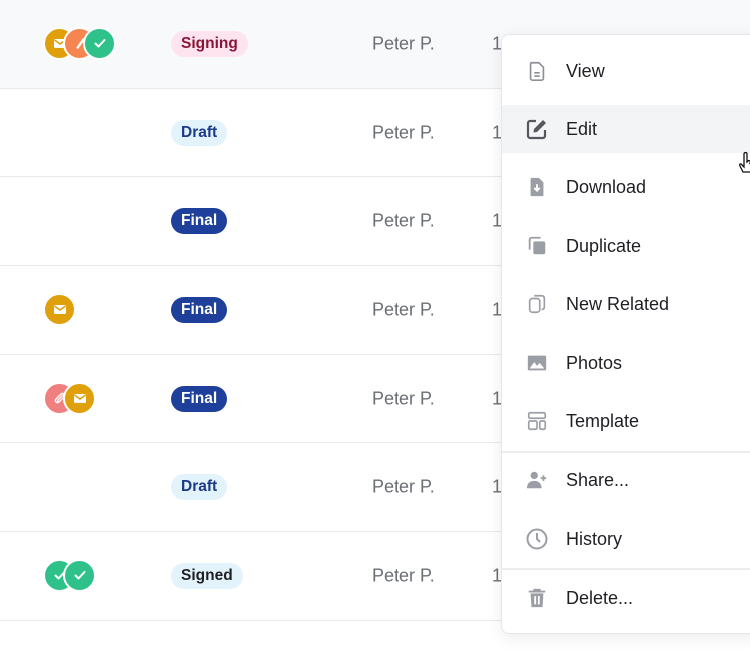  I want to click on menu-item-label: Template, so click(603, 420).